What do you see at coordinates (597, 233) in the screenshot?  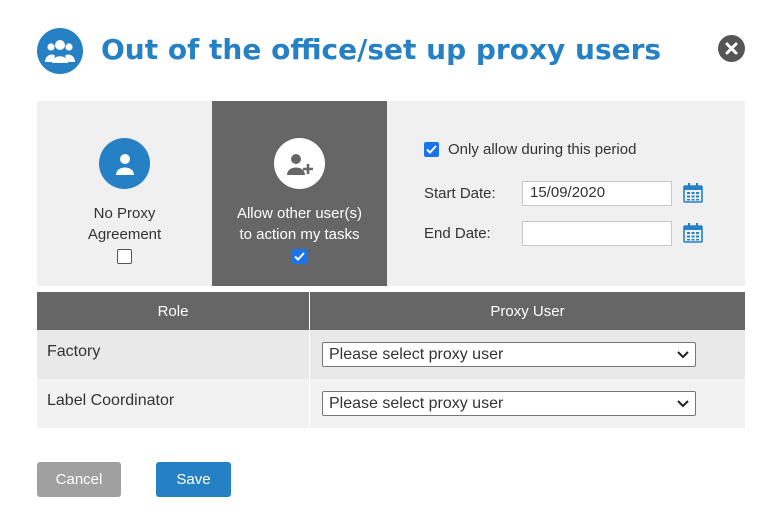 I see `end-date-input` at bounding box center [597, 233].